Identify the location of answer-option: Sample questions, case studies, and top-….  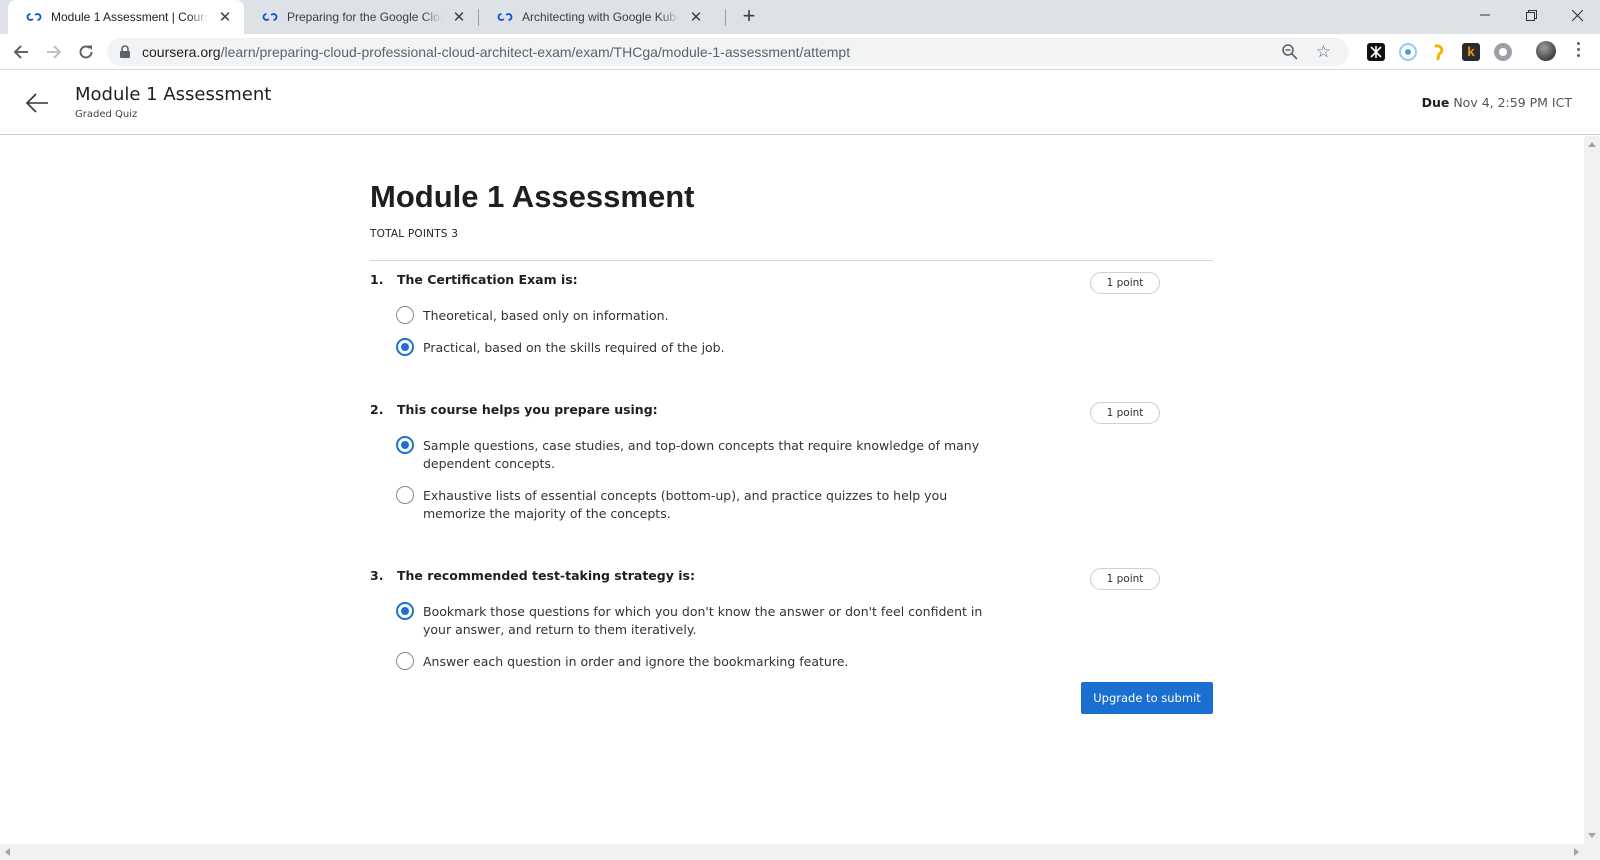
(704, 454).